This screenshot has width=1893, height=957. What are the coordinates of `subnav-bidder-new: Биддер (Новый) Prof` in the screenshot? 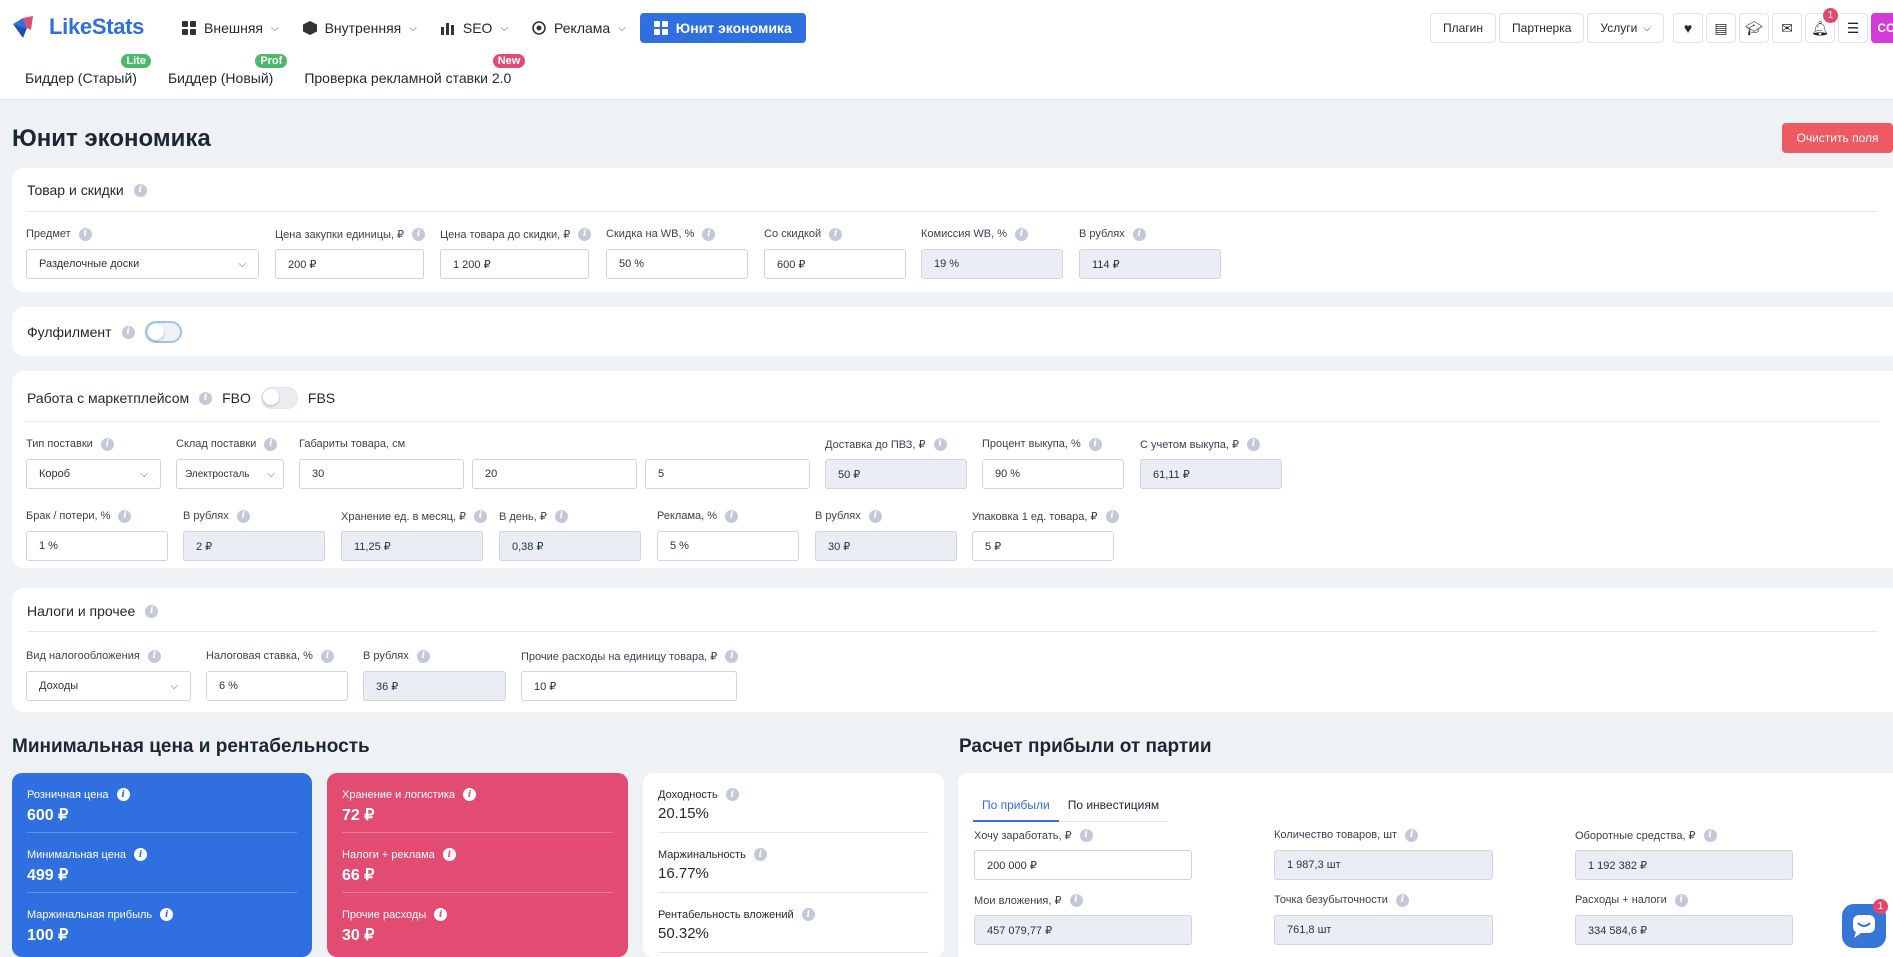 It's located at (228, 70).